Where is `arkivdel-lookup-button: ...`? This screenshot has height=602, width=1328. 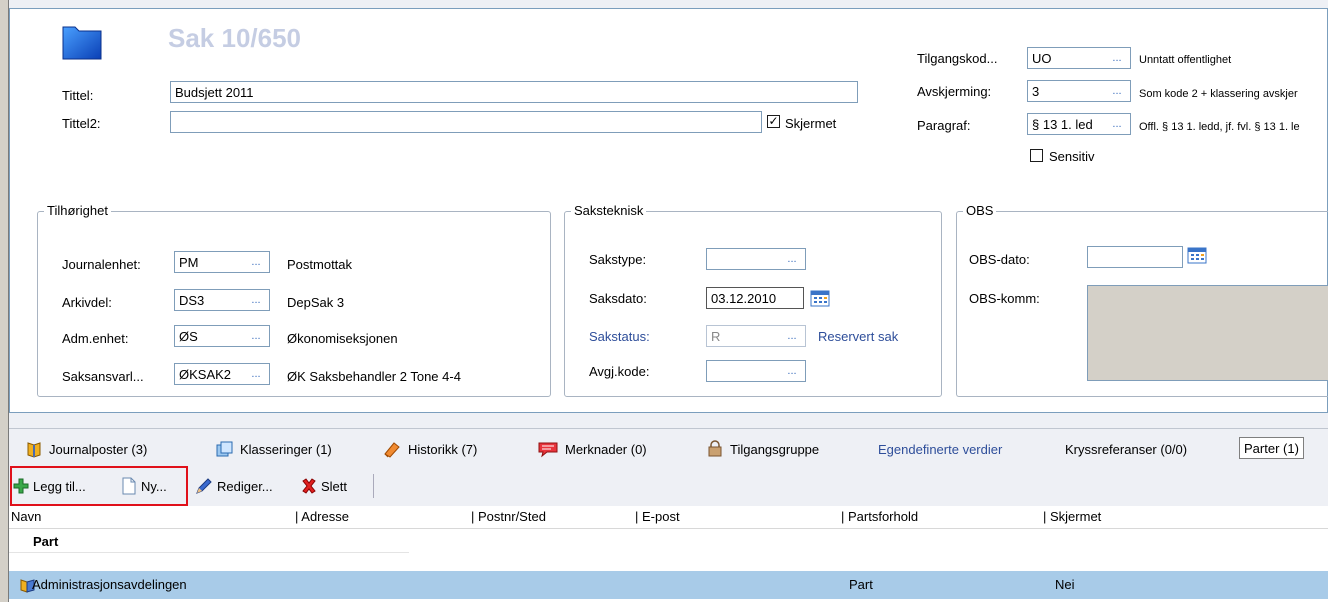 arkivdel-lookup-button: ... is located at coordinates (256, 302).